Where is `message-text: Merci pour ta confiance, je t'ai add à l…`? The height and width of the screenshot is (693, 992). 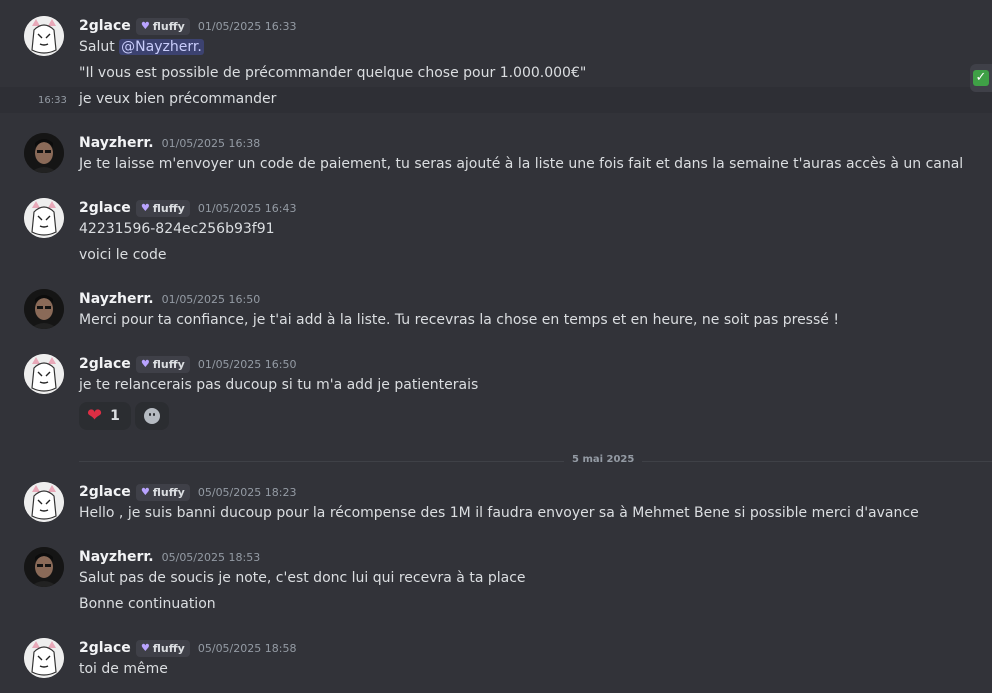 message-text: Merci pour ta confiance, je t'ai add à l… is located at coordinates (459, 320).